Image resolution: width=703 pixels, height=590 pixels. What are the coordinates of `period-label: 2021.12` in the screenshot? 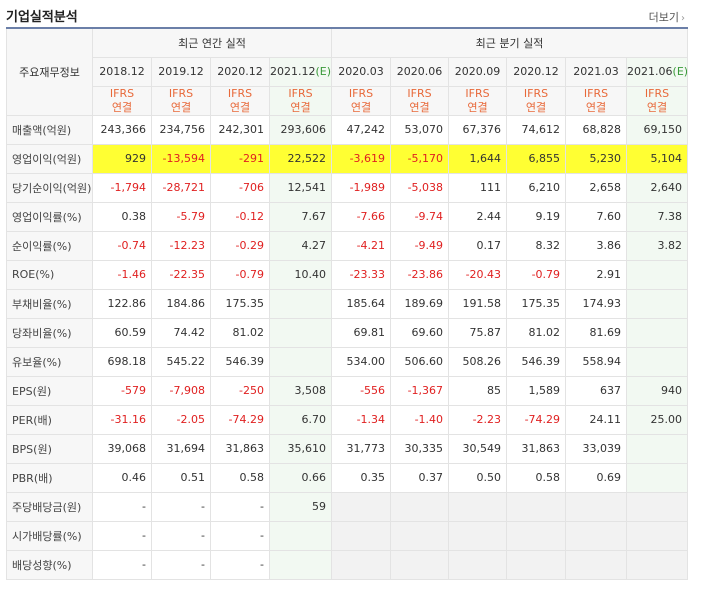 It's located at (293, 71).